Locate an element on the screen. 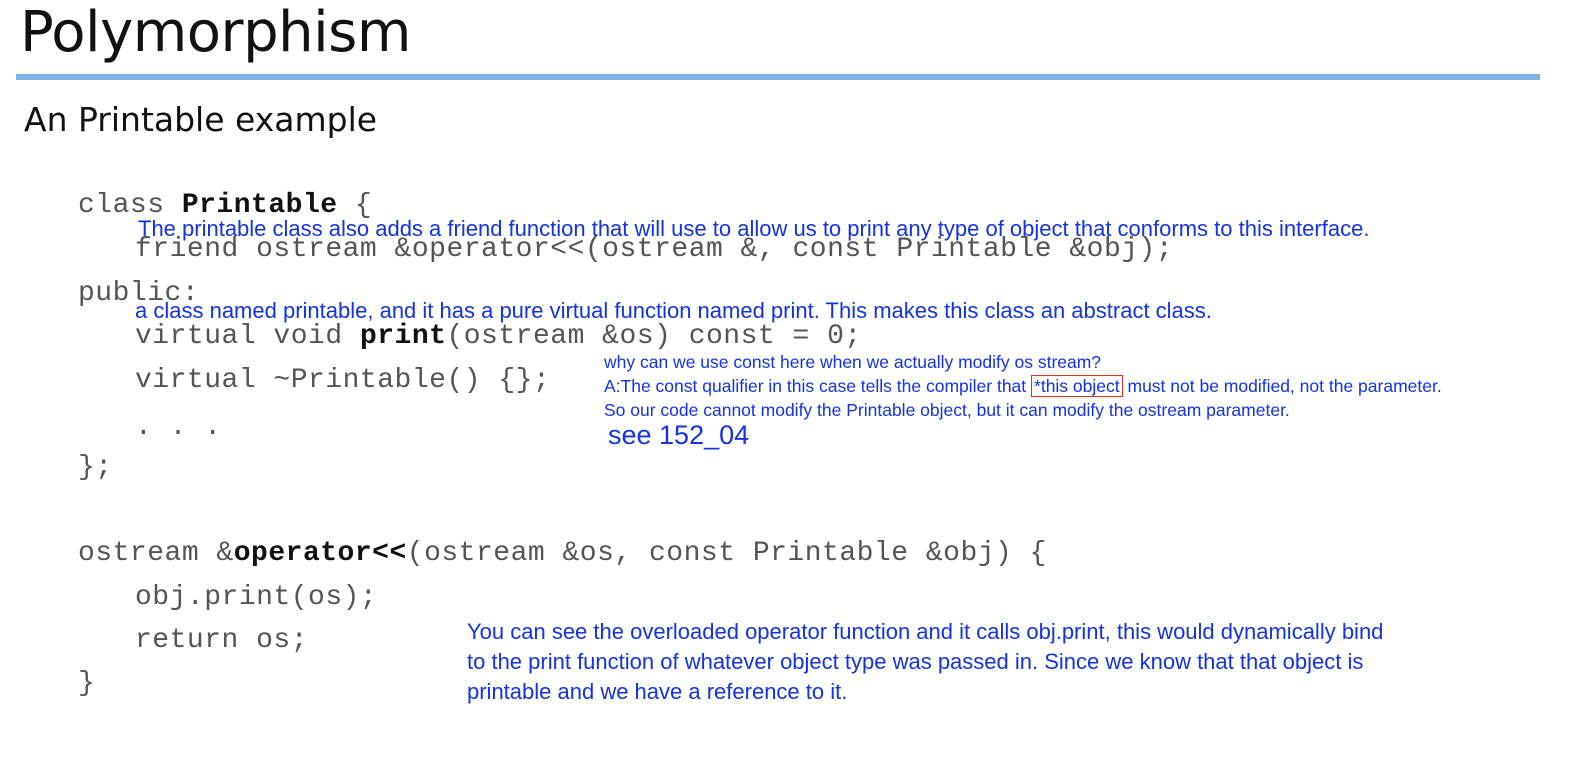 The height and width of the screenshot is (774, 1570). code-line-fn-close: } is located at coordinates (87, 683).